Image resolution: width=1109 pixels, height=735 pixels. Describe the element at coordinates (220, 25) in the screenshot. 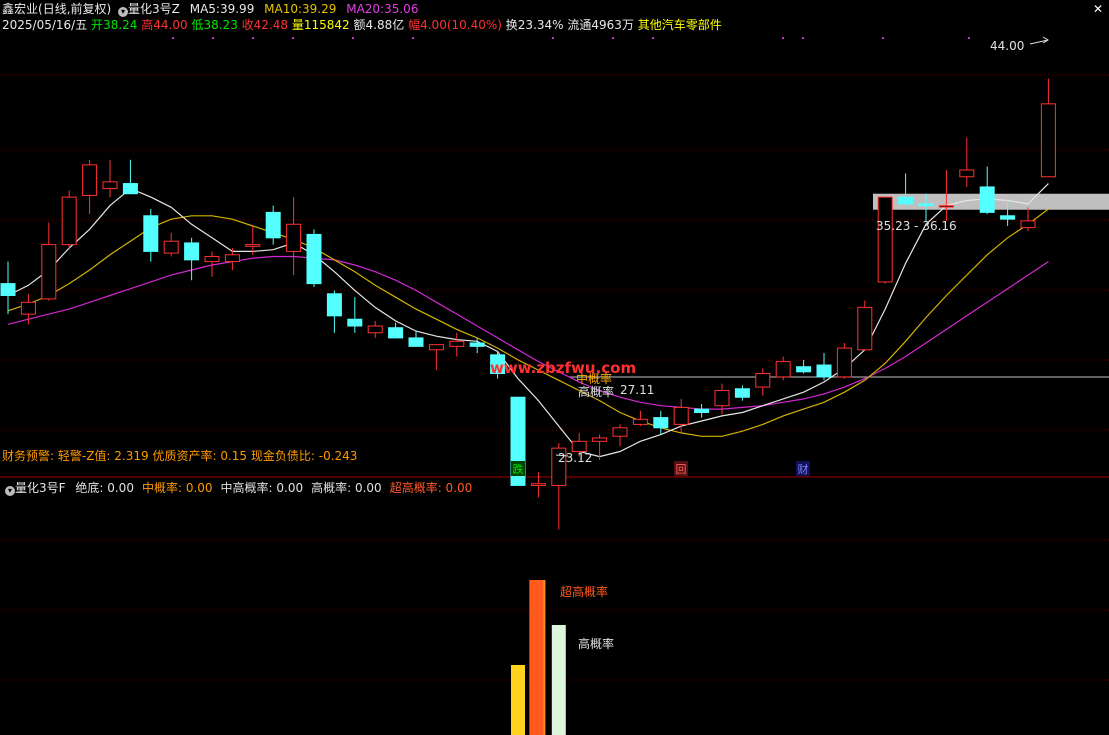

I see `low-value: 38.23` at that location.